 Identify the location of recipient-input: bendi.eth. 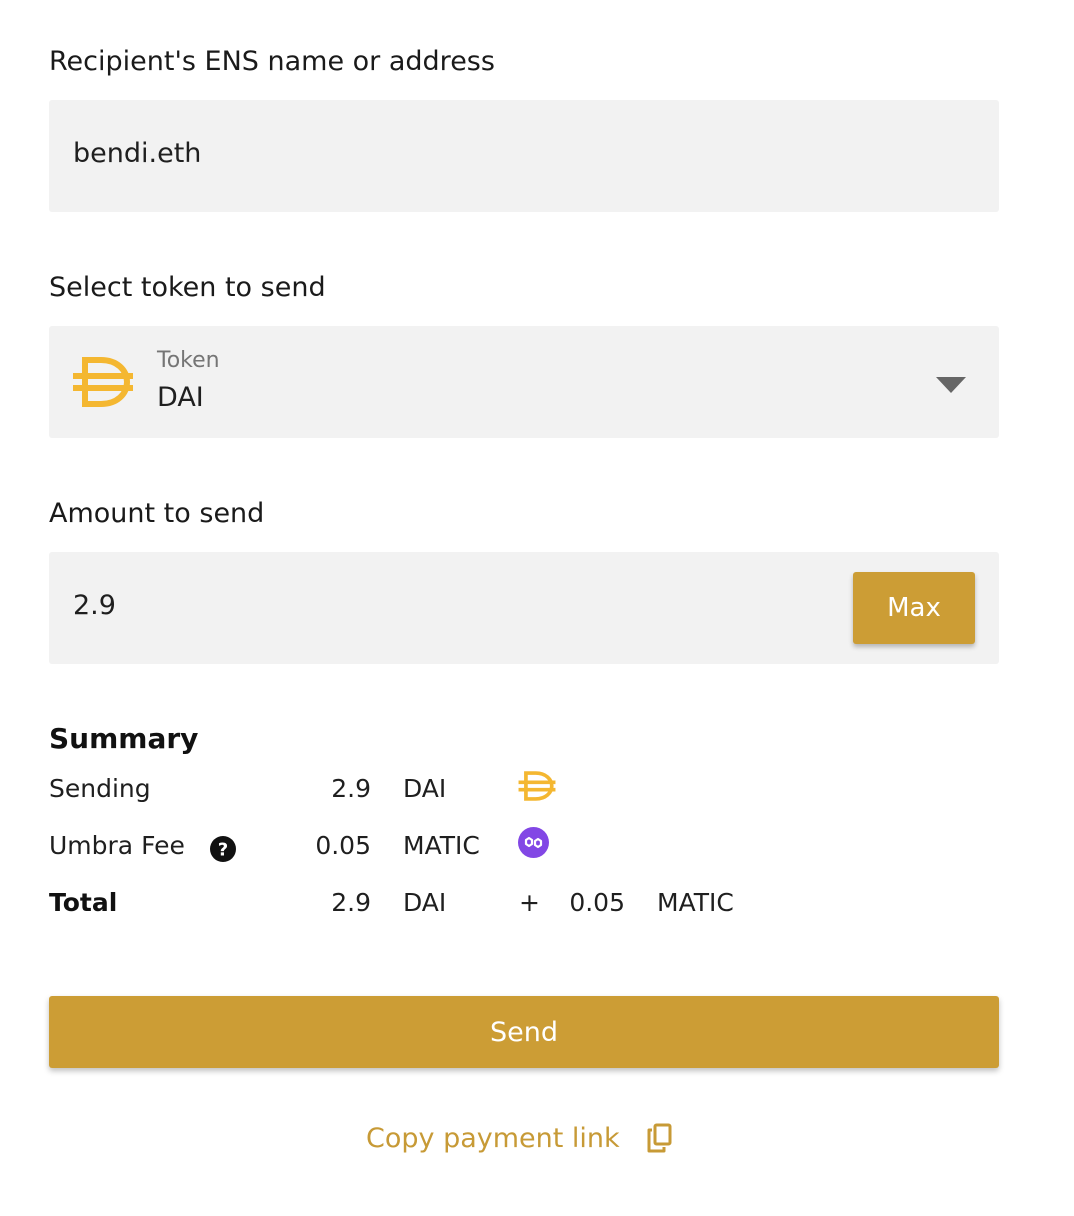
(524, 156).